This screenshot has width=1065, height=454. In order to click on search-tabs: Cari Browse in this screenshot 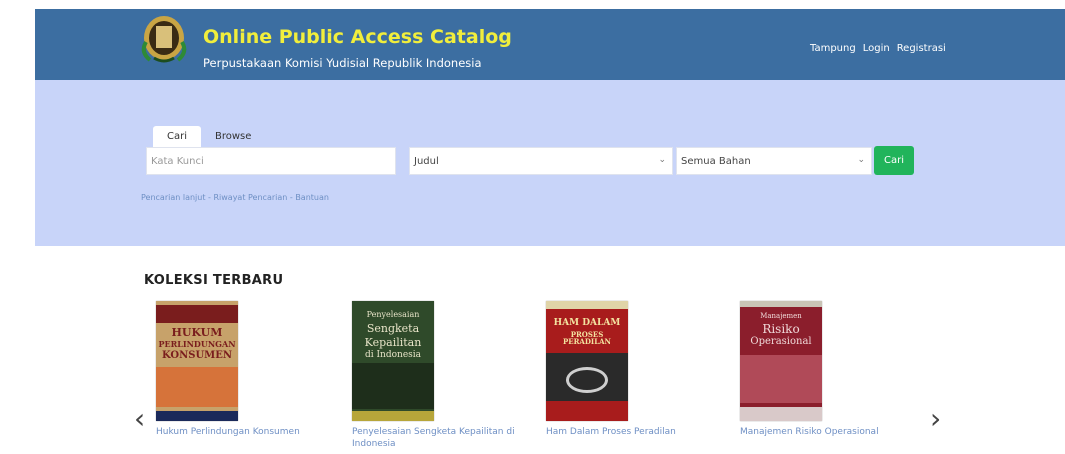, I will do `click(209, 137)`.